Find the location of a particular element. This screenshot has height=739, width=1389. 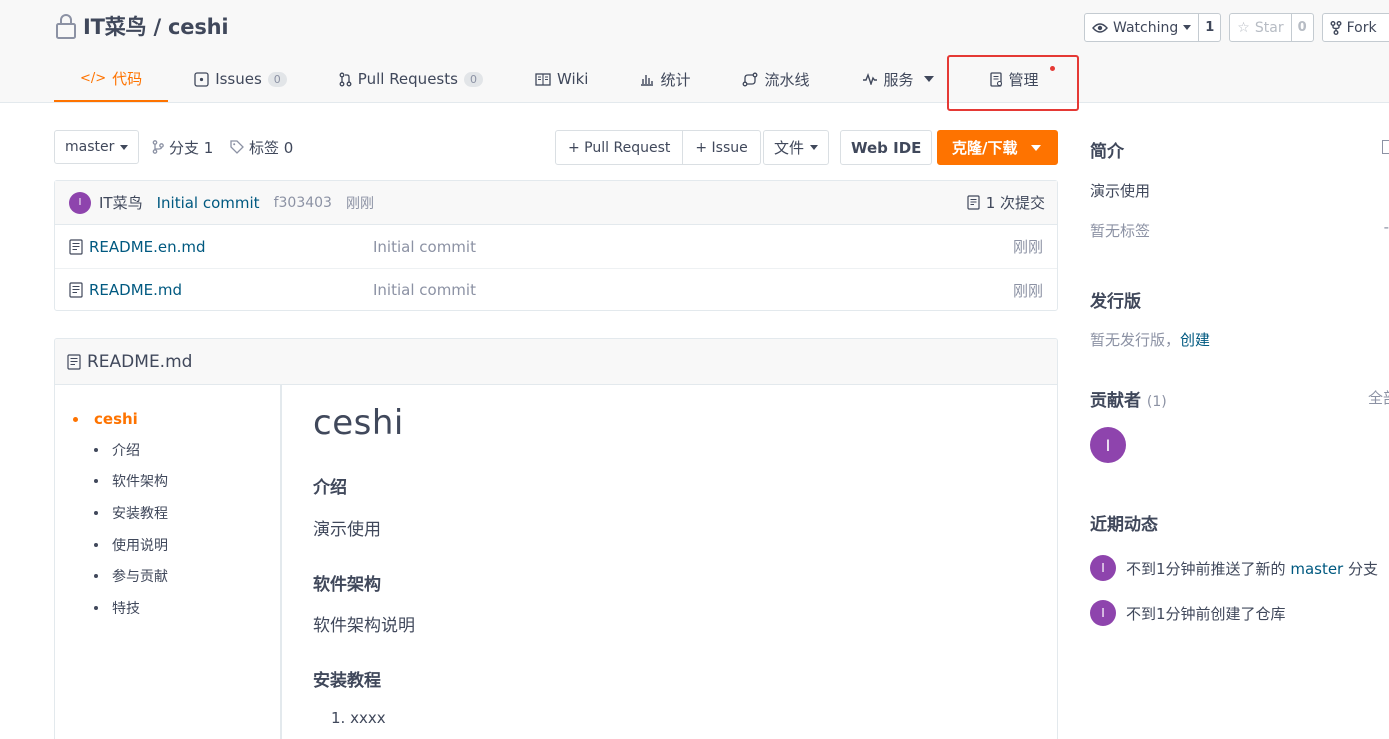

fork-button: Fork is located at coordinates (1355, 27).